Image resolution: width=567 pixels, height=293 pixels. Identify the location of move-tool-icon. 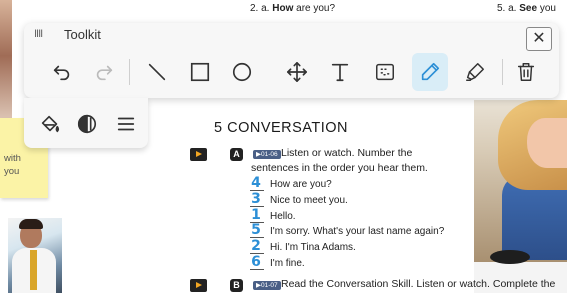
(297, 72).